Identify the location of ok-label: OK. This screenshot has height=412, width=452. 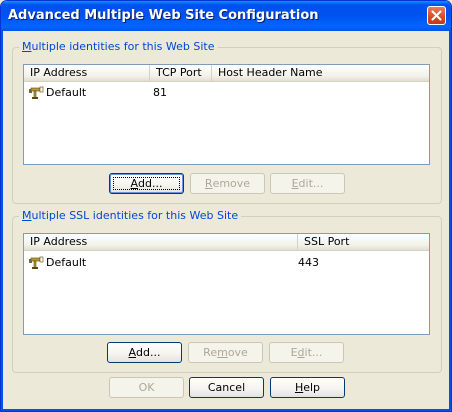
(146, 387).